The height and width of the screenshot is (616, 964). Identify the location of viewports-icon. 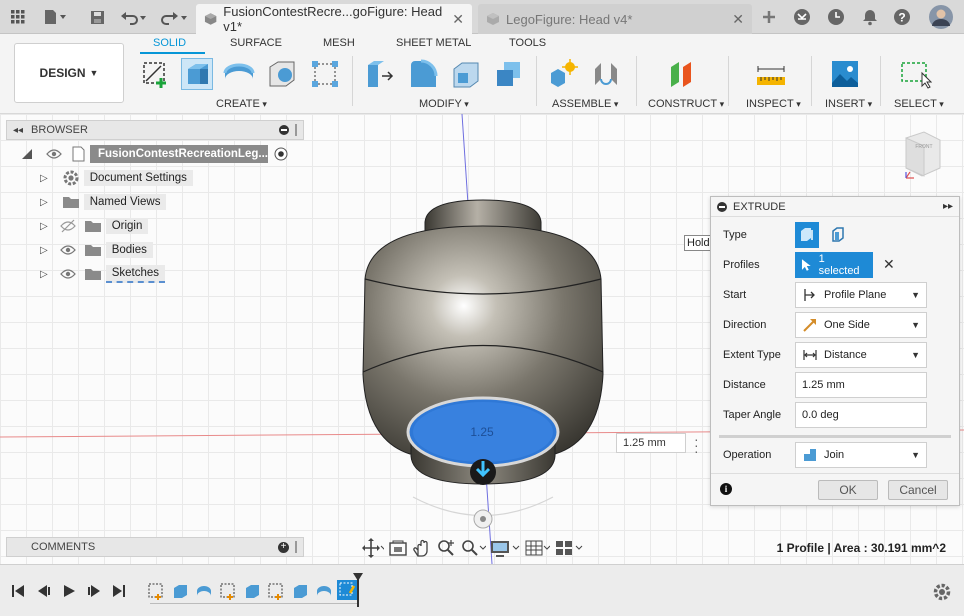
(569, 548).